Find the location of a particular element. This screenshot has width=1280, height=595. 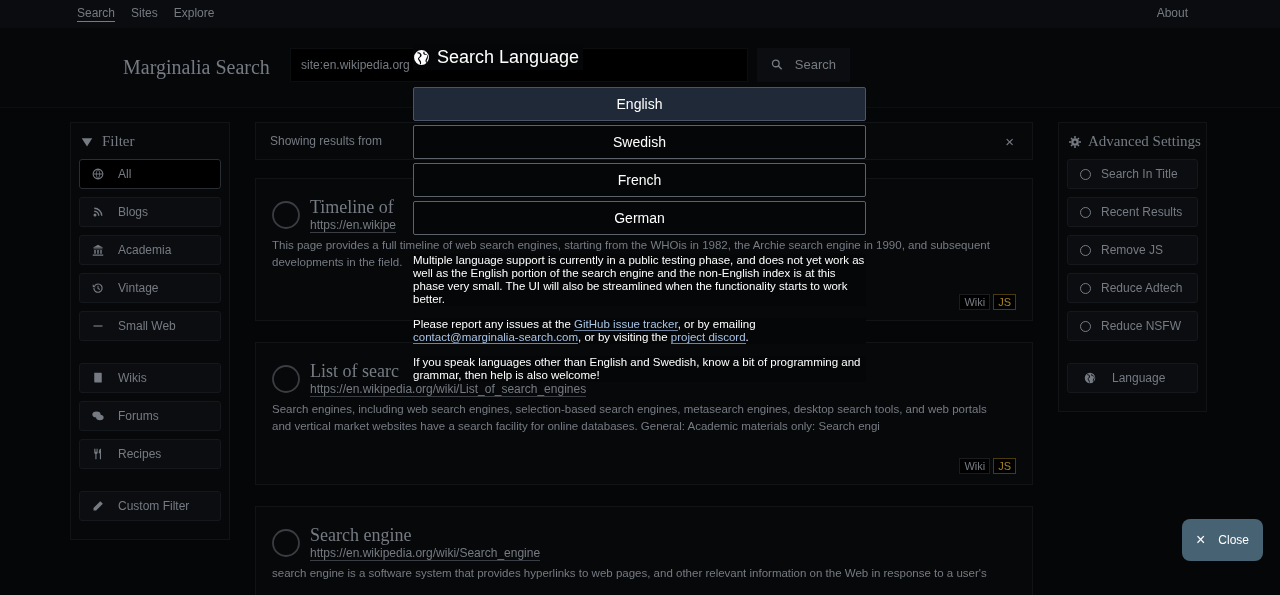

option-label: Remove JS is located at coordinates (1132, 250).